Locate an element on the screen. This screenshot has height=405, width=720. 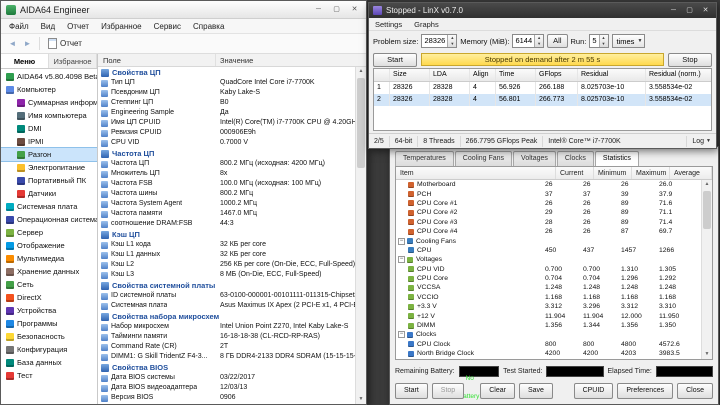
maximize-icon: ▢ is located at coordinates (689, 11).